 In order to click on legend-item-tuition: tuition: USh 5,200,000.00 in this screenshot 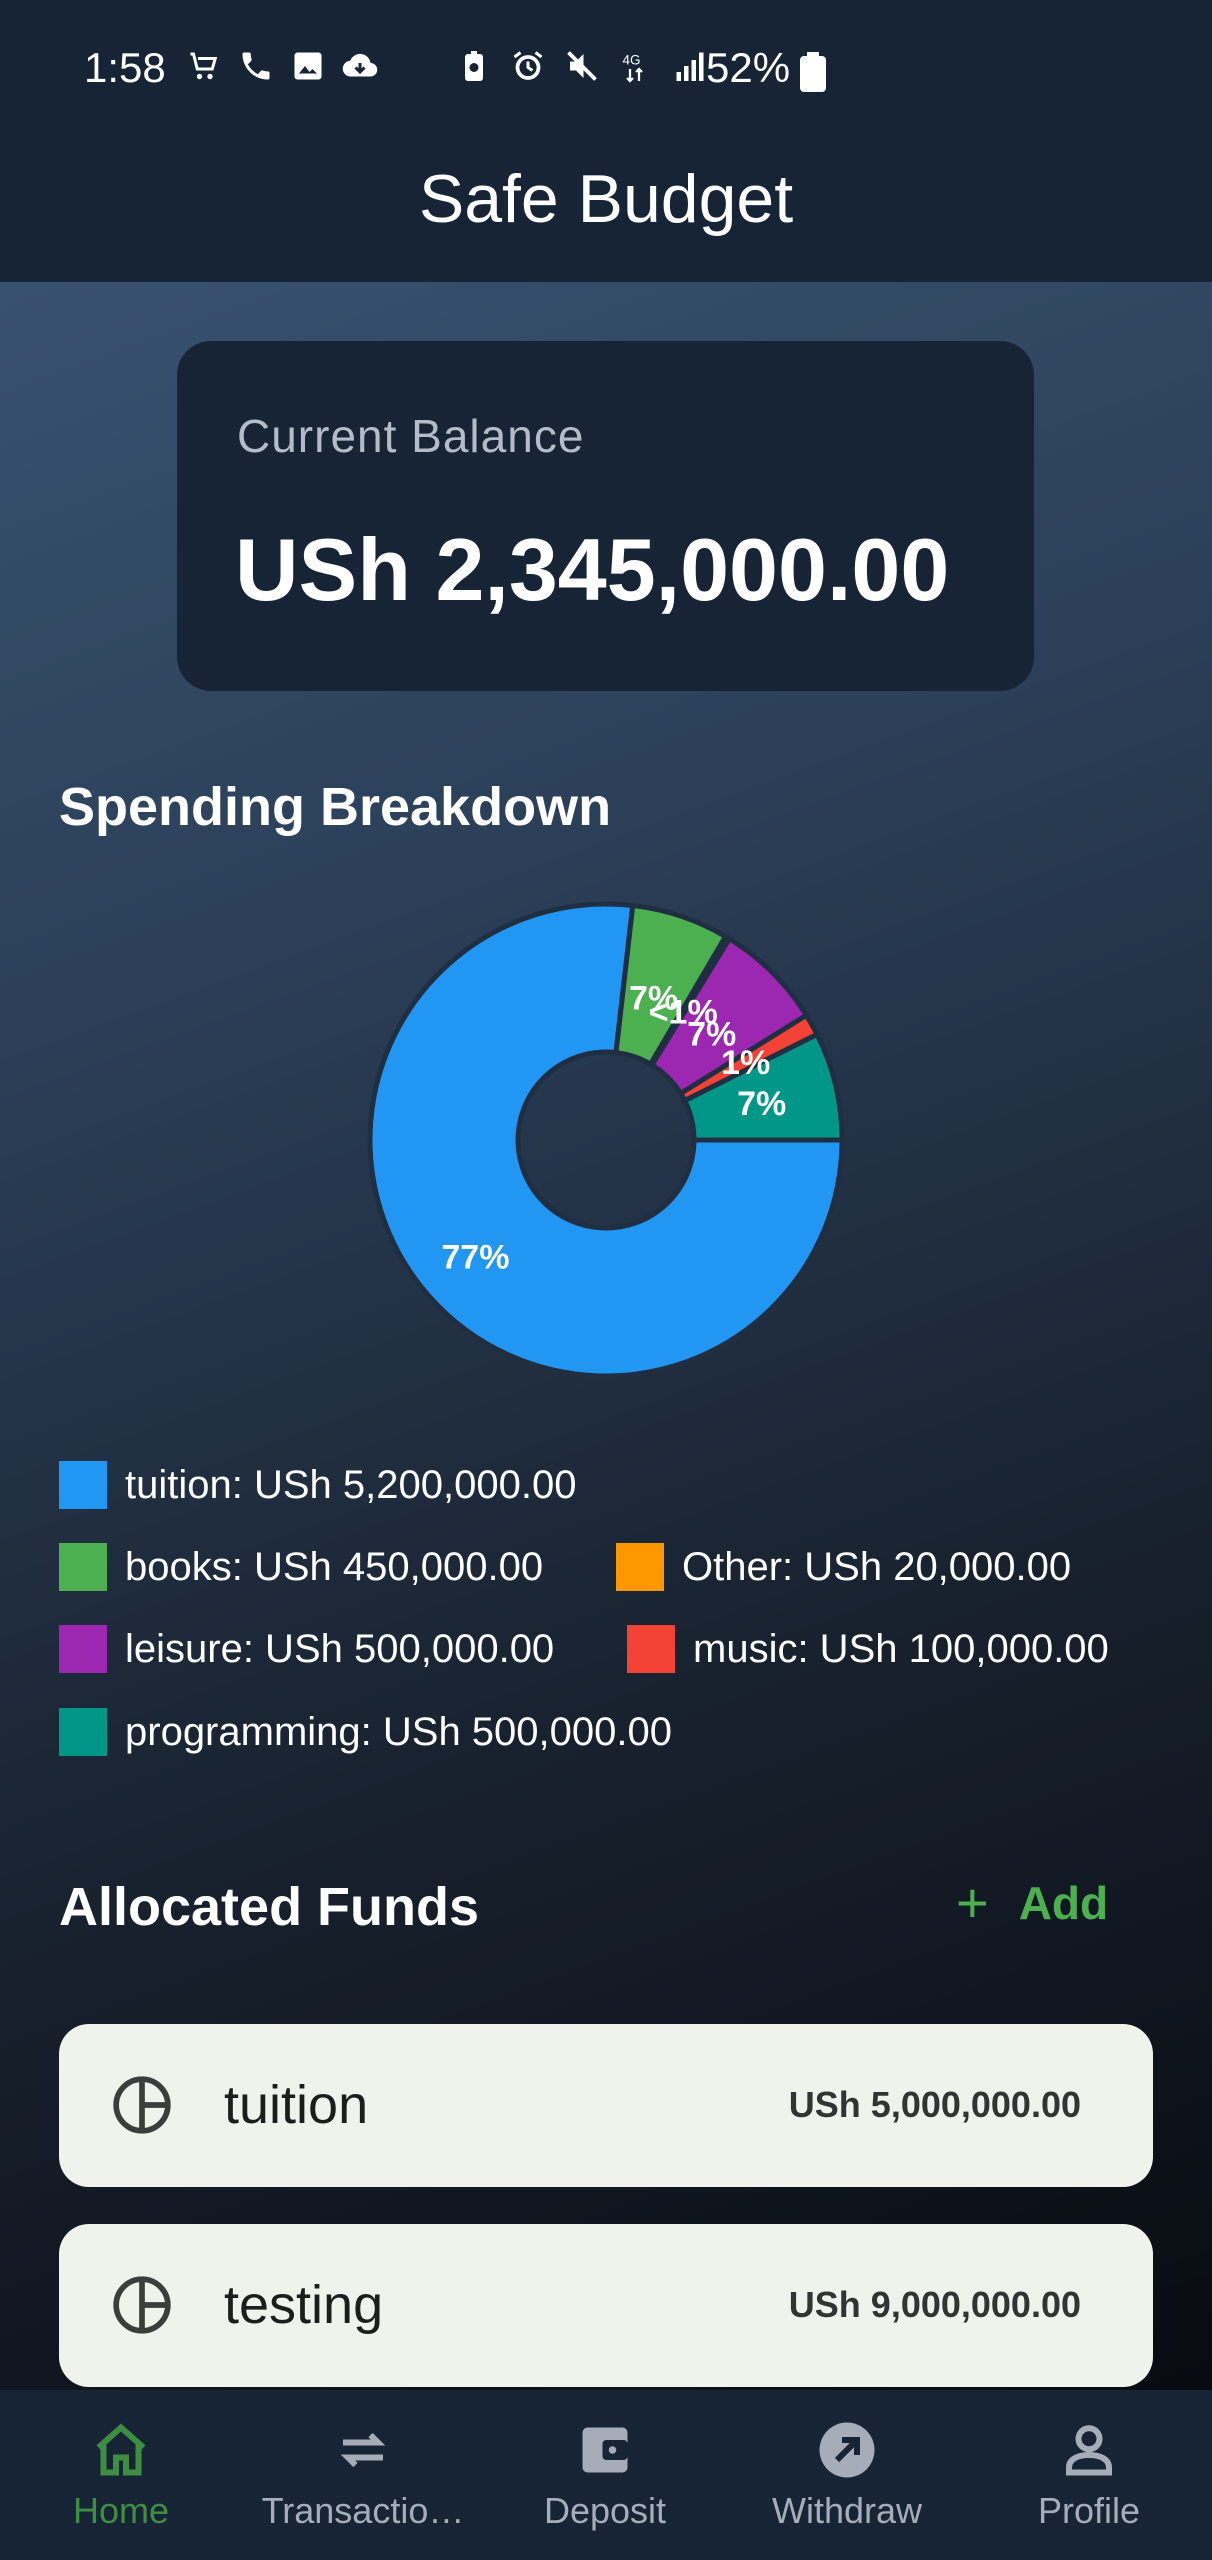, I will do `click(317, 1485)`.